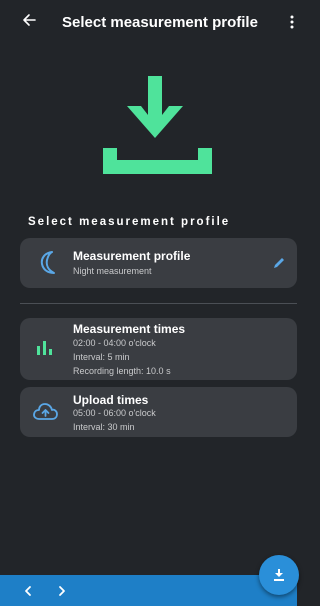 The image size is (320, 606). I want to click on cloud-upload-icon, so click(45, 411).